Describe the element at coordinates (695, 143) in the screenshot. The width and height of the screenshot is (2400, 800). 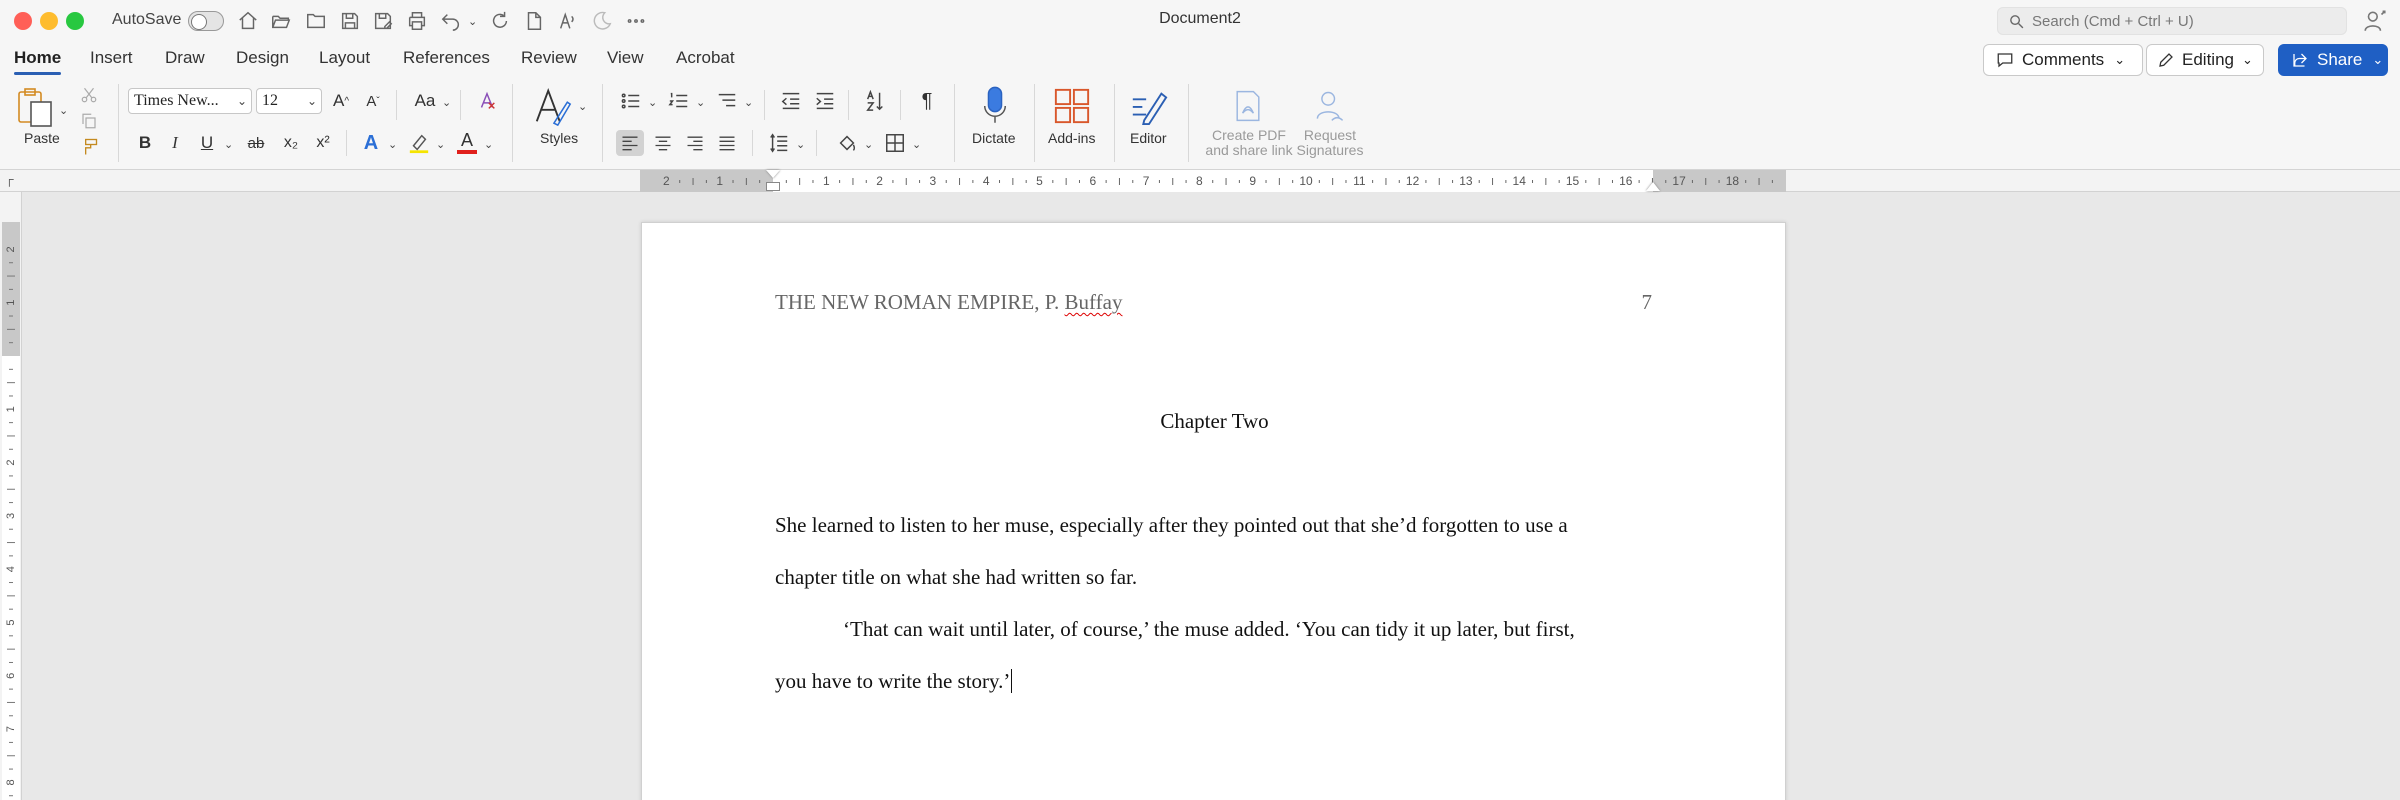
I see `align-right-icon` at that location.